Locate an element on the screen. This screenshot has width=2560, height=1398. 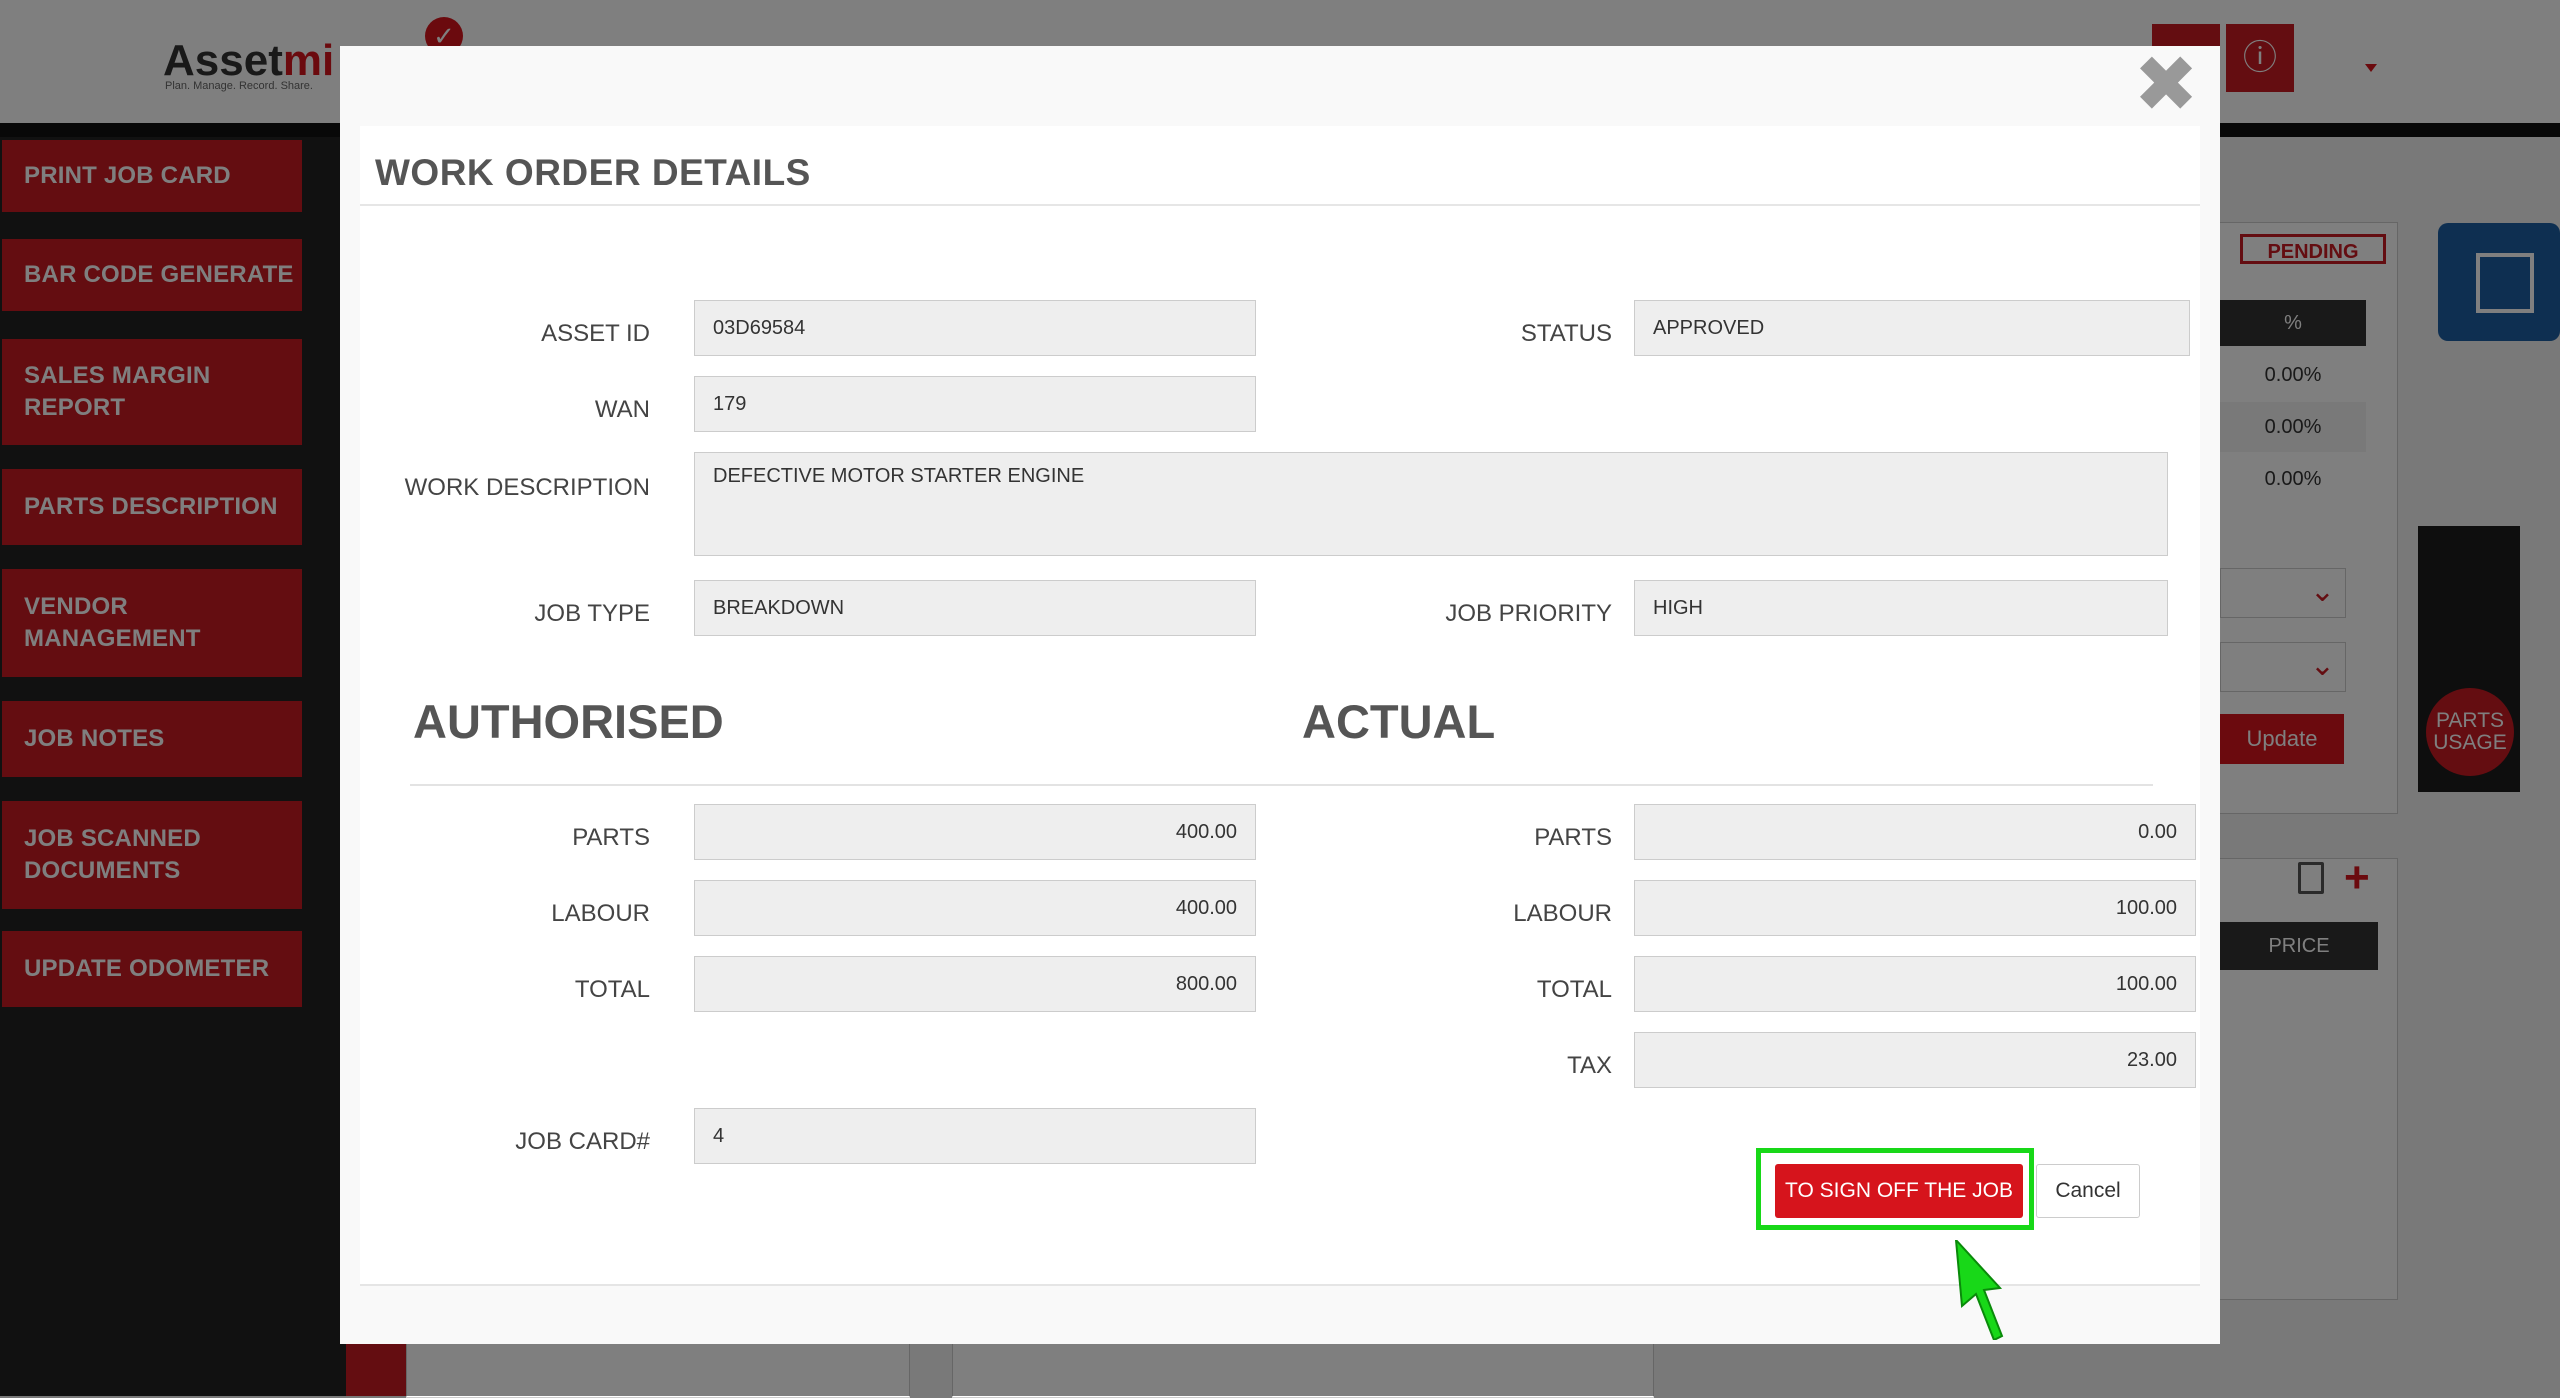
cancel-button: Cancel is located at coordinates (2088, 1191).